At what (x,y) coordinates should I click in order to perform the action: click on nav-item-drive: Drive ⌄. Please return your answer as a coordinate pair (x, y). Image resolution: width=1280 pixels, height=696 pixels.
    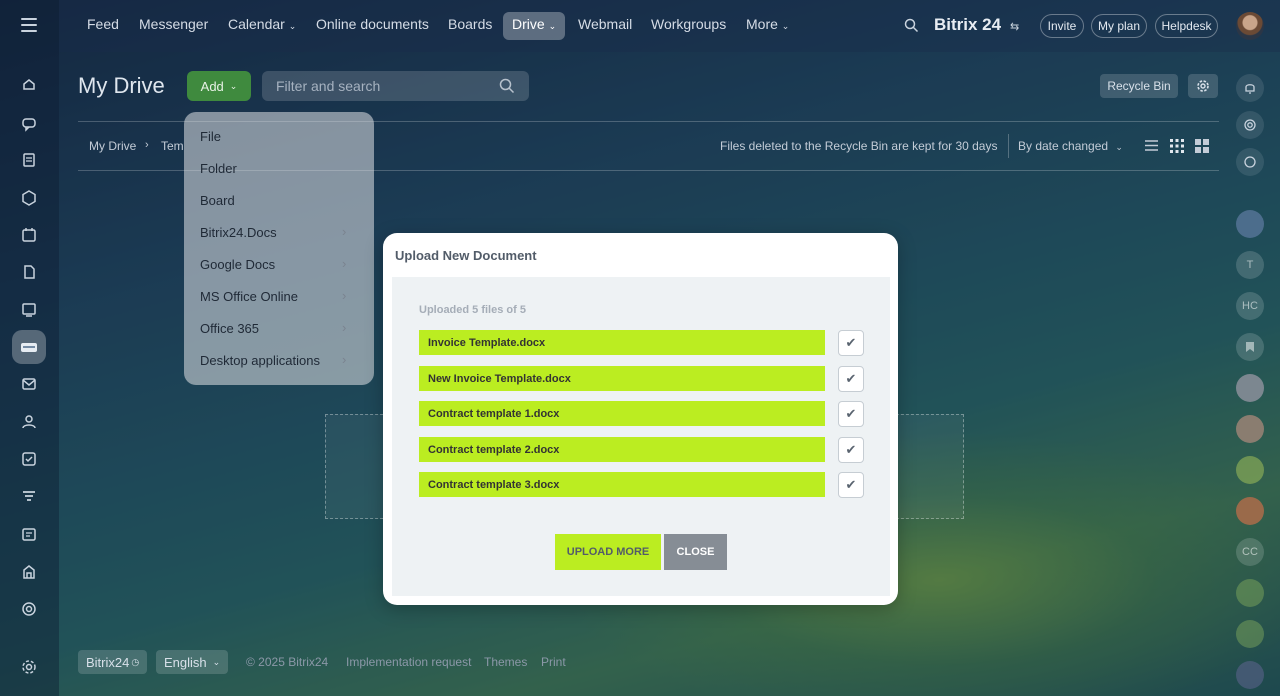
    Looking at the image, I should click on (534, 24).